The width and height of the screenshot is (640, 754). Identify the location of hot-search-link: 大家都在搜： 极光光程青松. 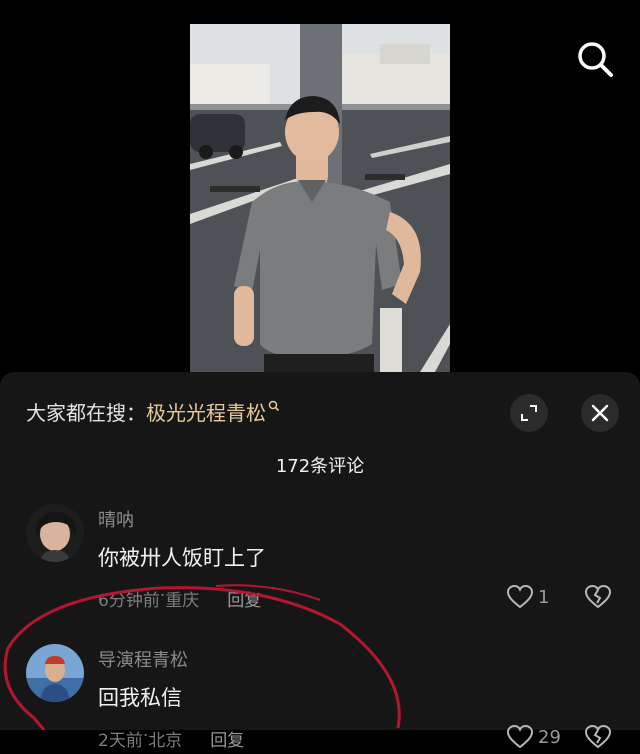
(153, 411).